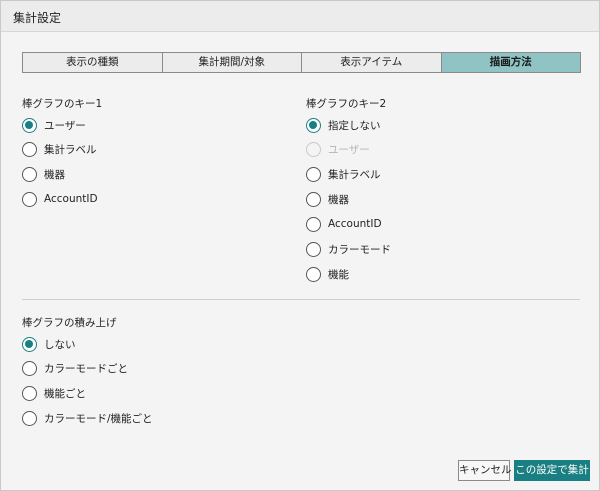 The image size is (600, 491). Describe the element at coordinates (98, 418) in the screenshot. I see `radio-label: カラーモード/機能ごと` at that location.